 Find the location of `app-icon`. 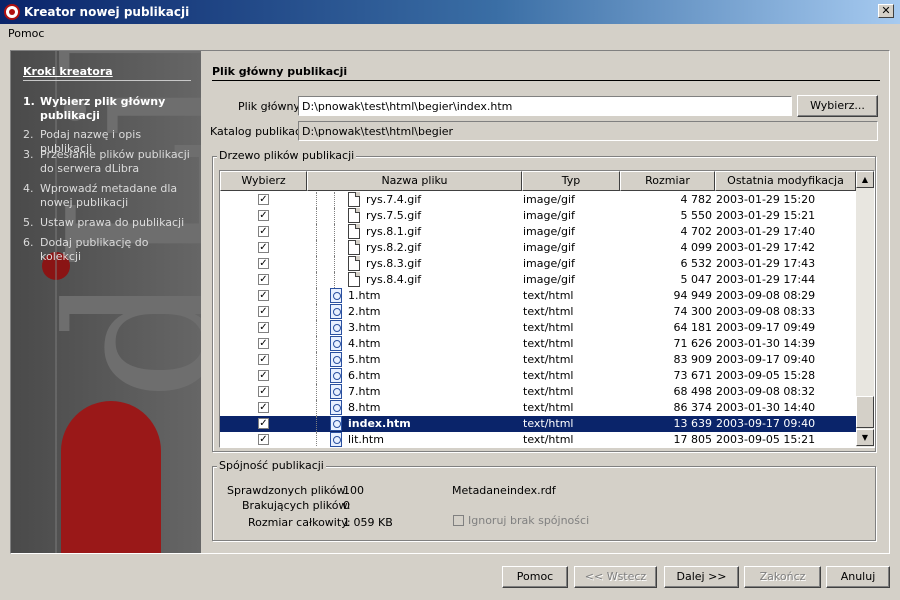

app-icon is located at coordinates (12, 12).